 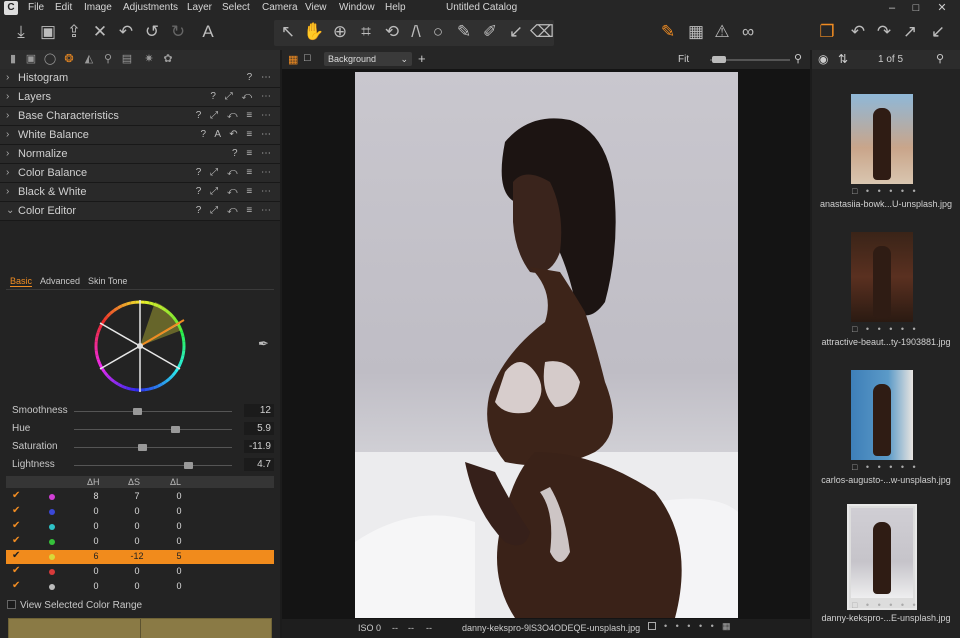 I want to click on sort-icon: ⇅, so click(x=843, y=59).